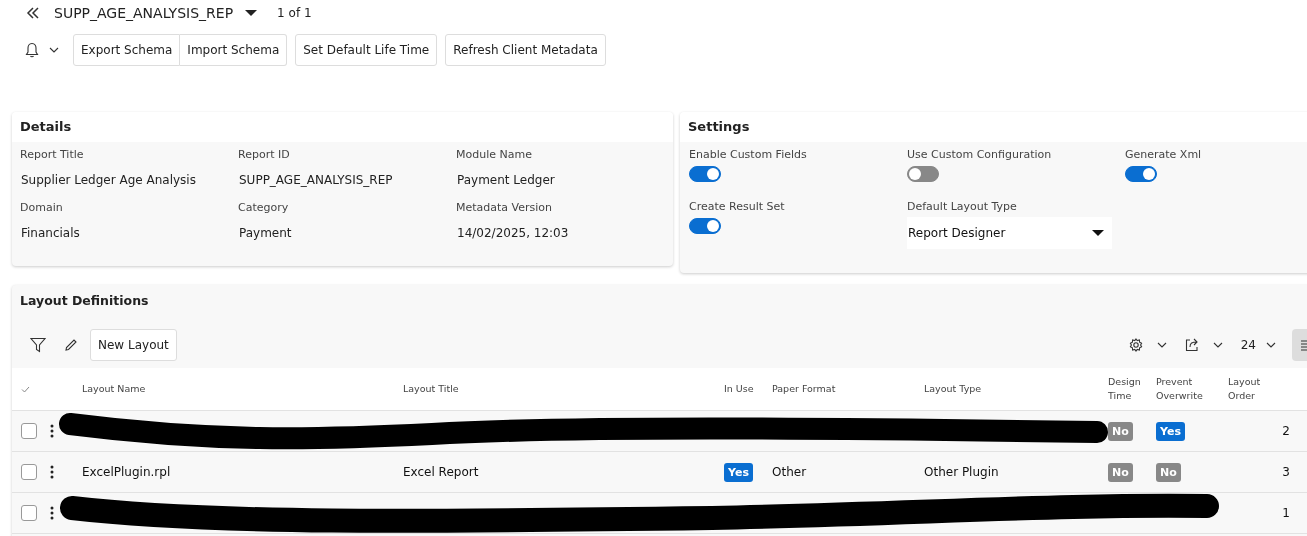  I want to click on toolbar-button: Import Schema, so click(234, 50).